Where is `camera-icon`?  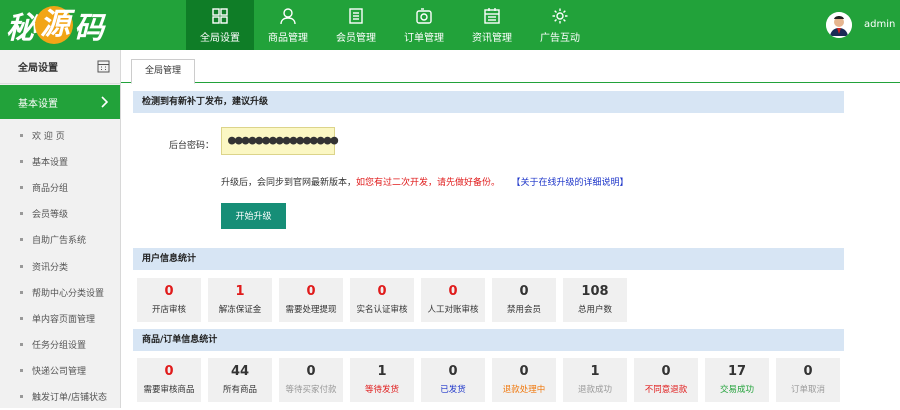 camera-icon is located at coordinates (424, 15).